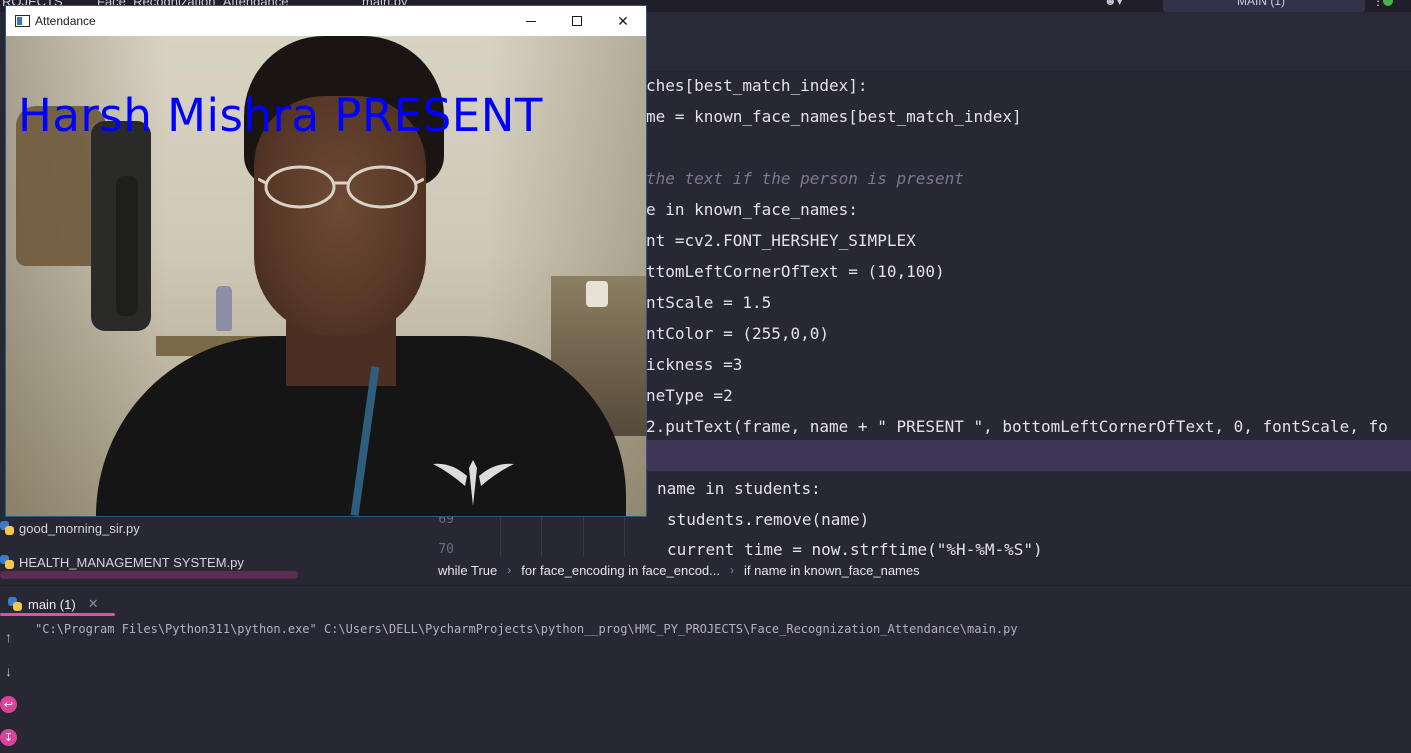 Image resolution: width=1411 pixels, height=753 pixels. Describe the element at coordinates (757, 85) in the screenshot. I see `code-line: ches[best_match_index]:` at that location.